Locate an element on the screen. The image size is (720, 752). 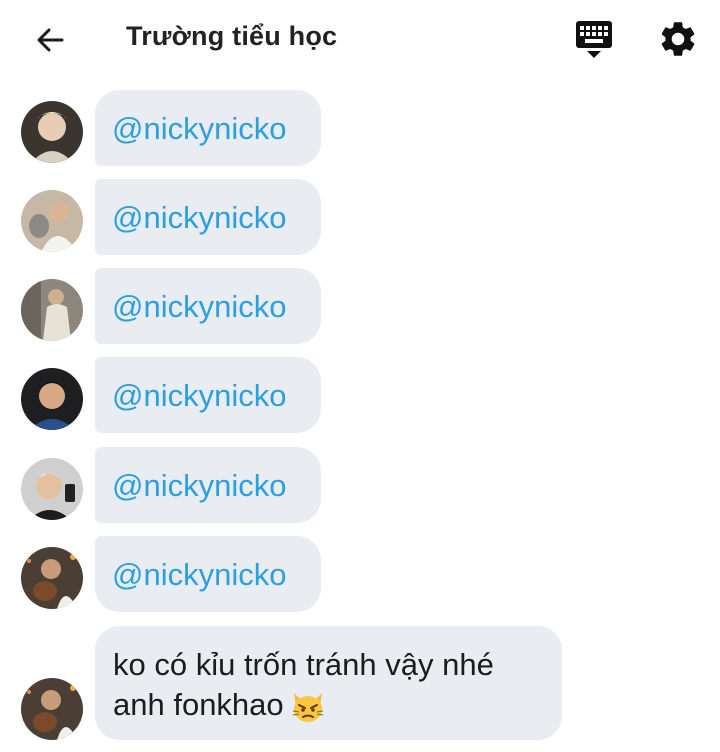
chat-title: Trường tiểu học is located at coordinates (232, 36).